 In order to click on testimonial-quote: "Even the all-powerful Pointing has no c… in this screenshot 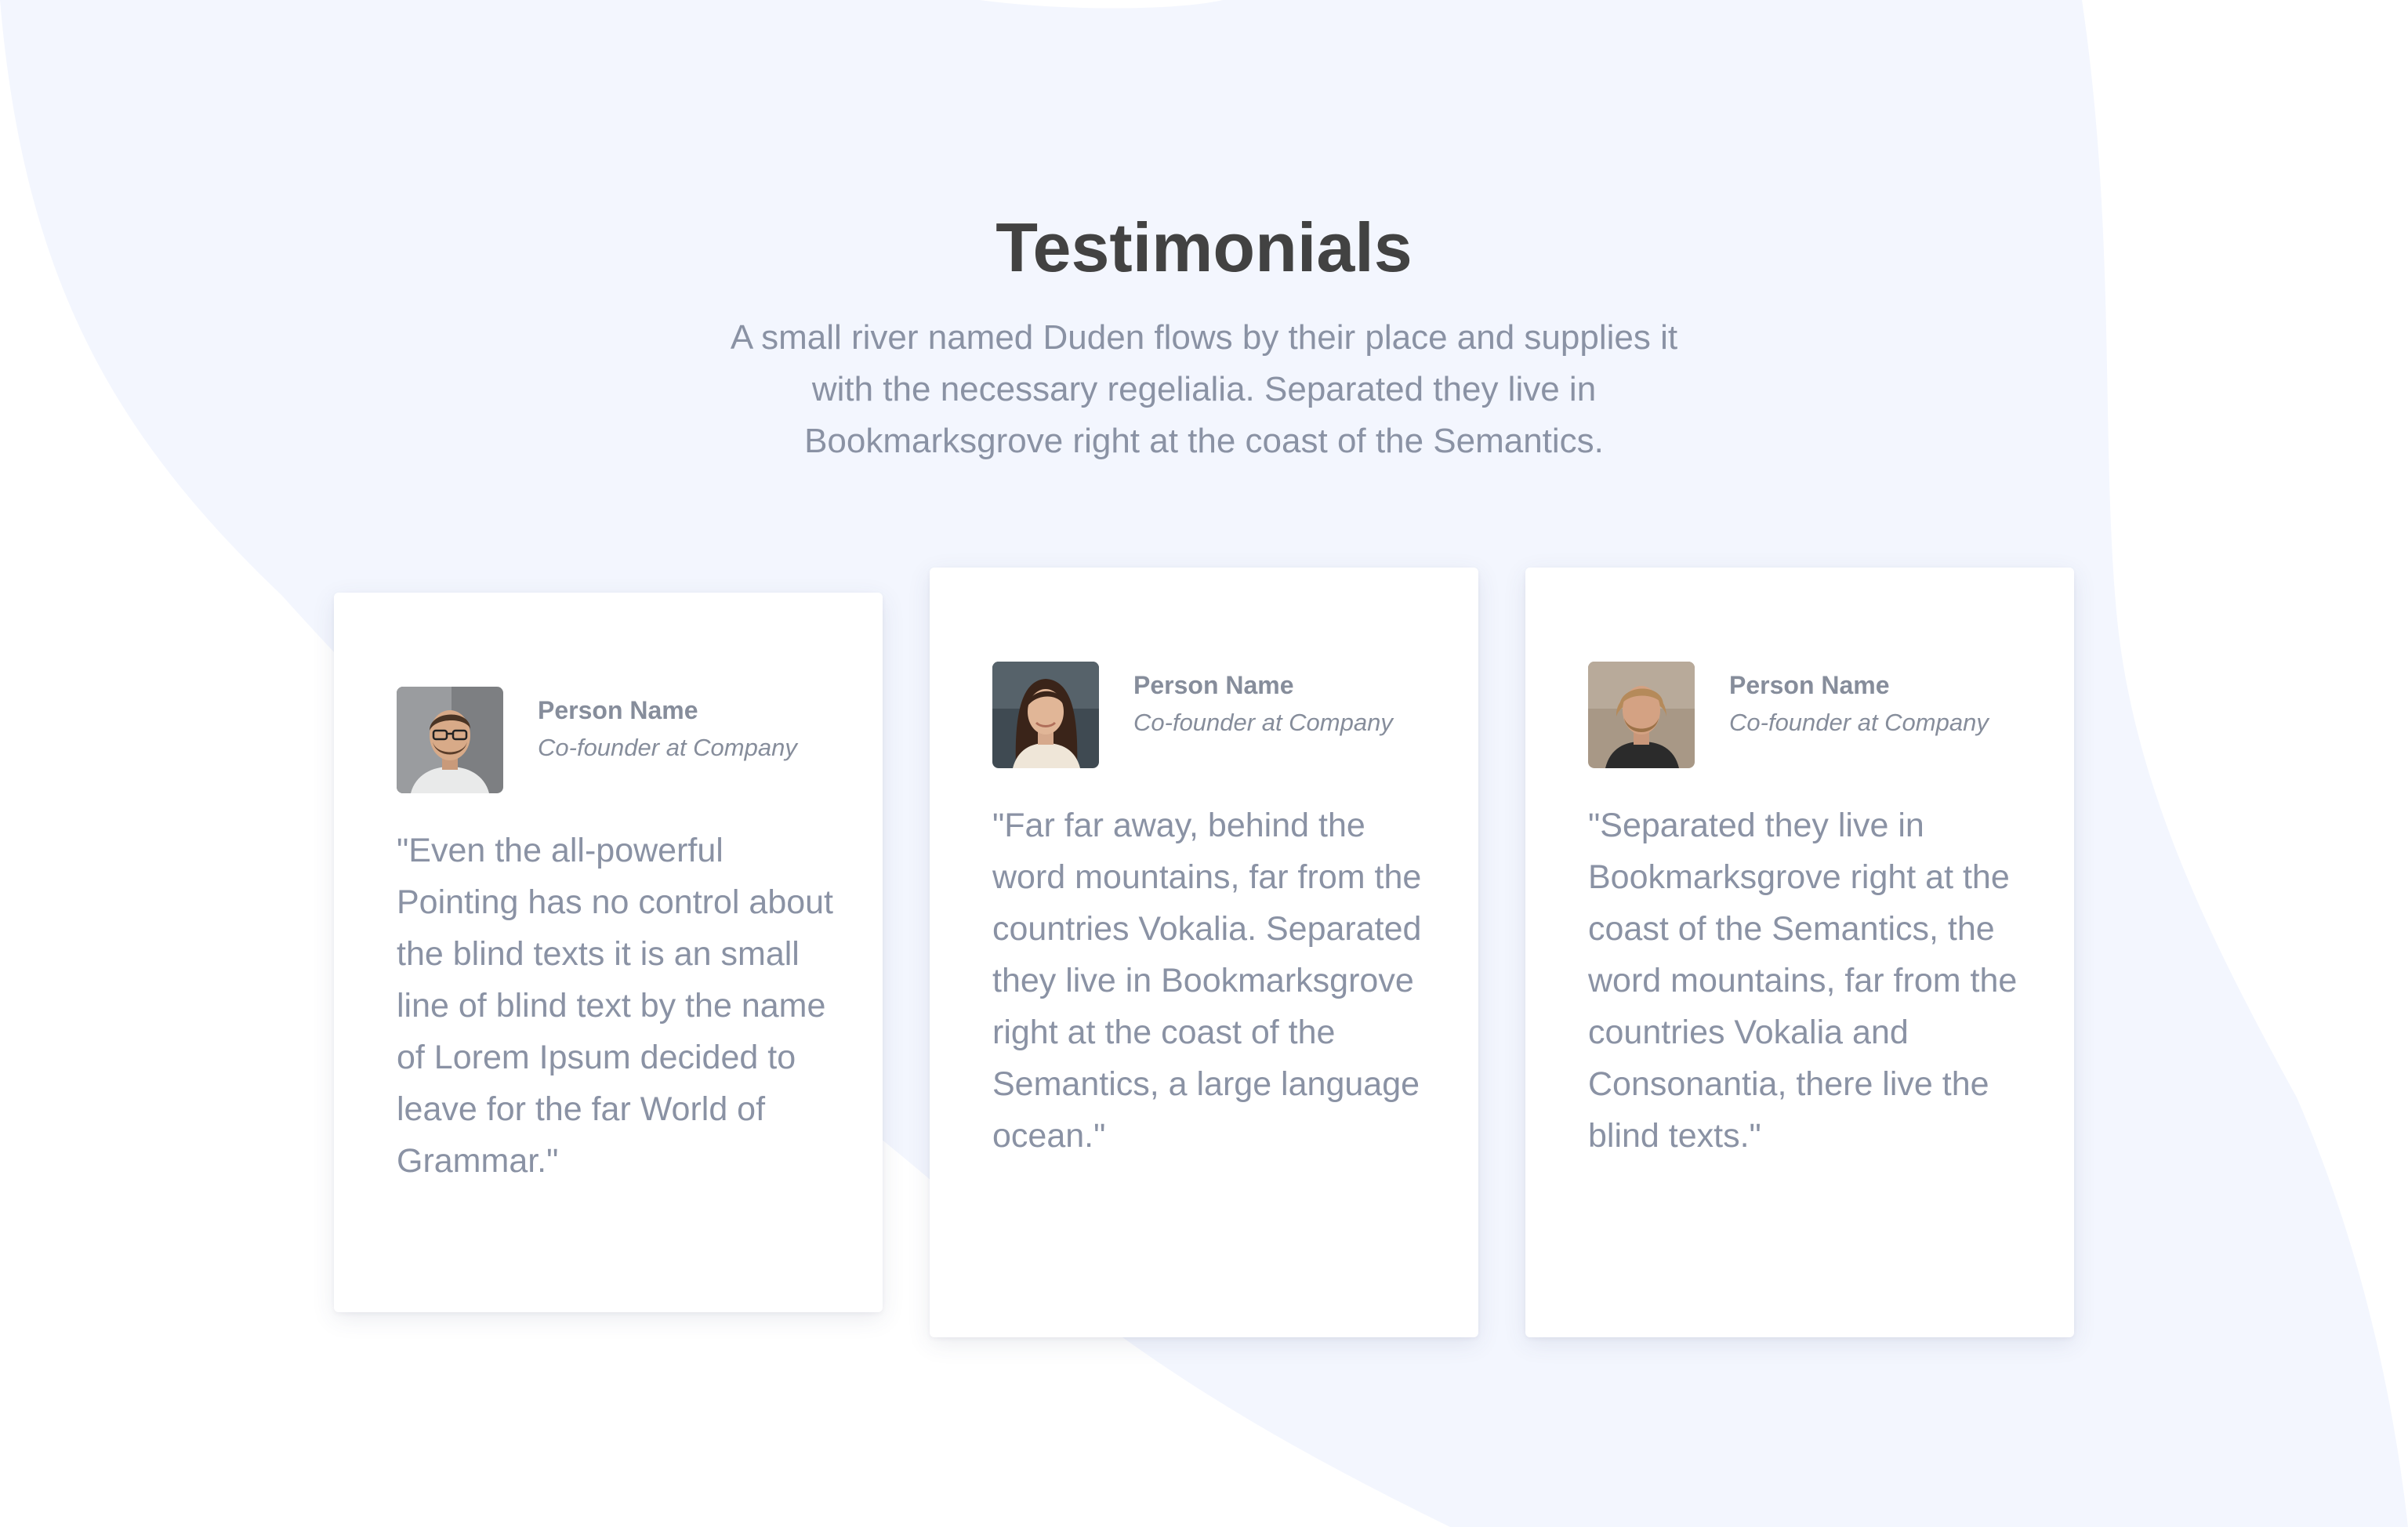, I will do `click(615, 1006)`.